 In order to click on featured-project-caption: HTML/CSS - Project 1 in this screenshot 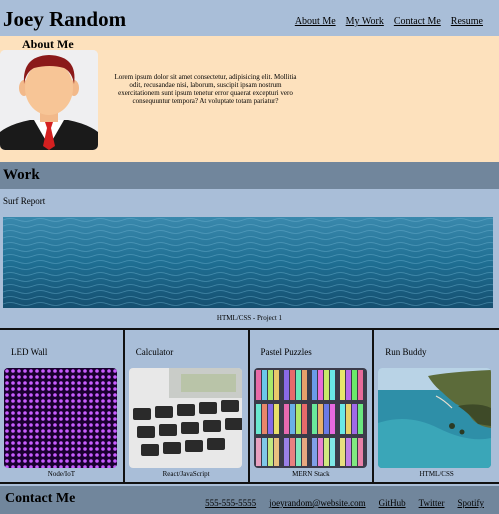, I will do `click(249, 318)`.